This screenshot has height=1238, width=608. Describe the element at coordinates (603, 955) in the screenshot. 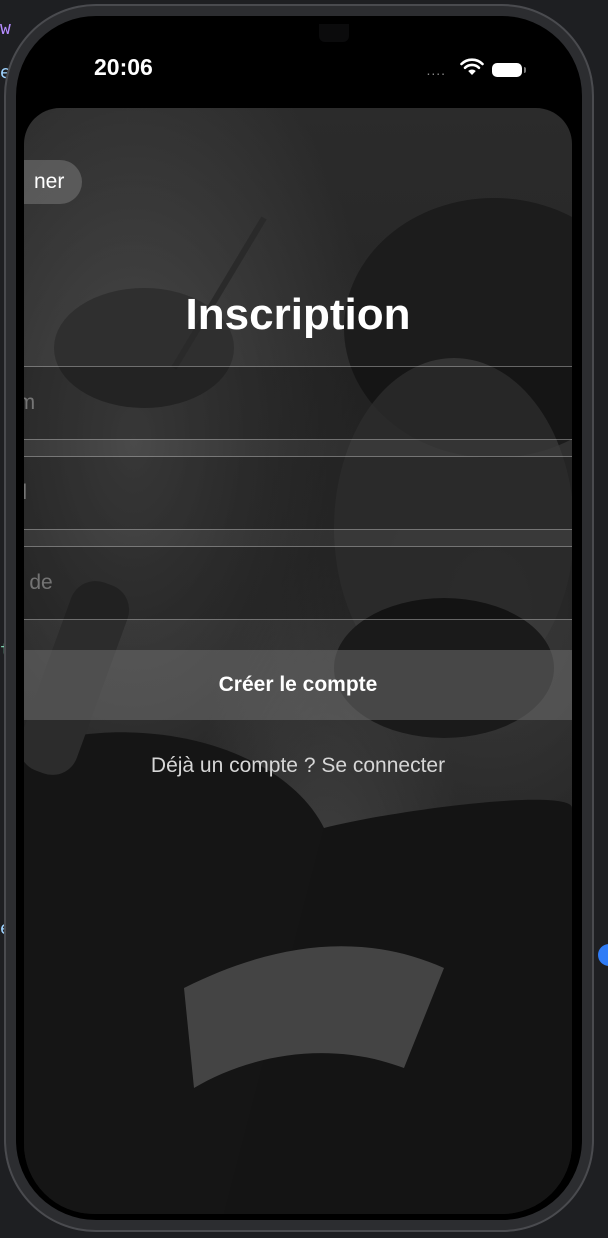

I see `editor-indicator` at that location.